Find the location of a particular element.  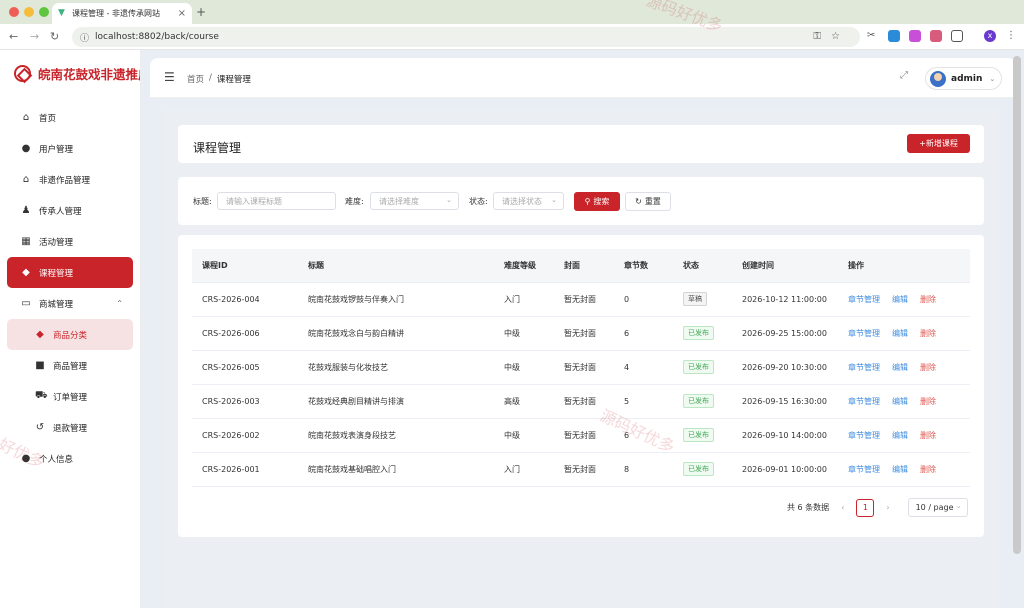

course-status-cell: 已发布 is located at coordinates (702, 333).